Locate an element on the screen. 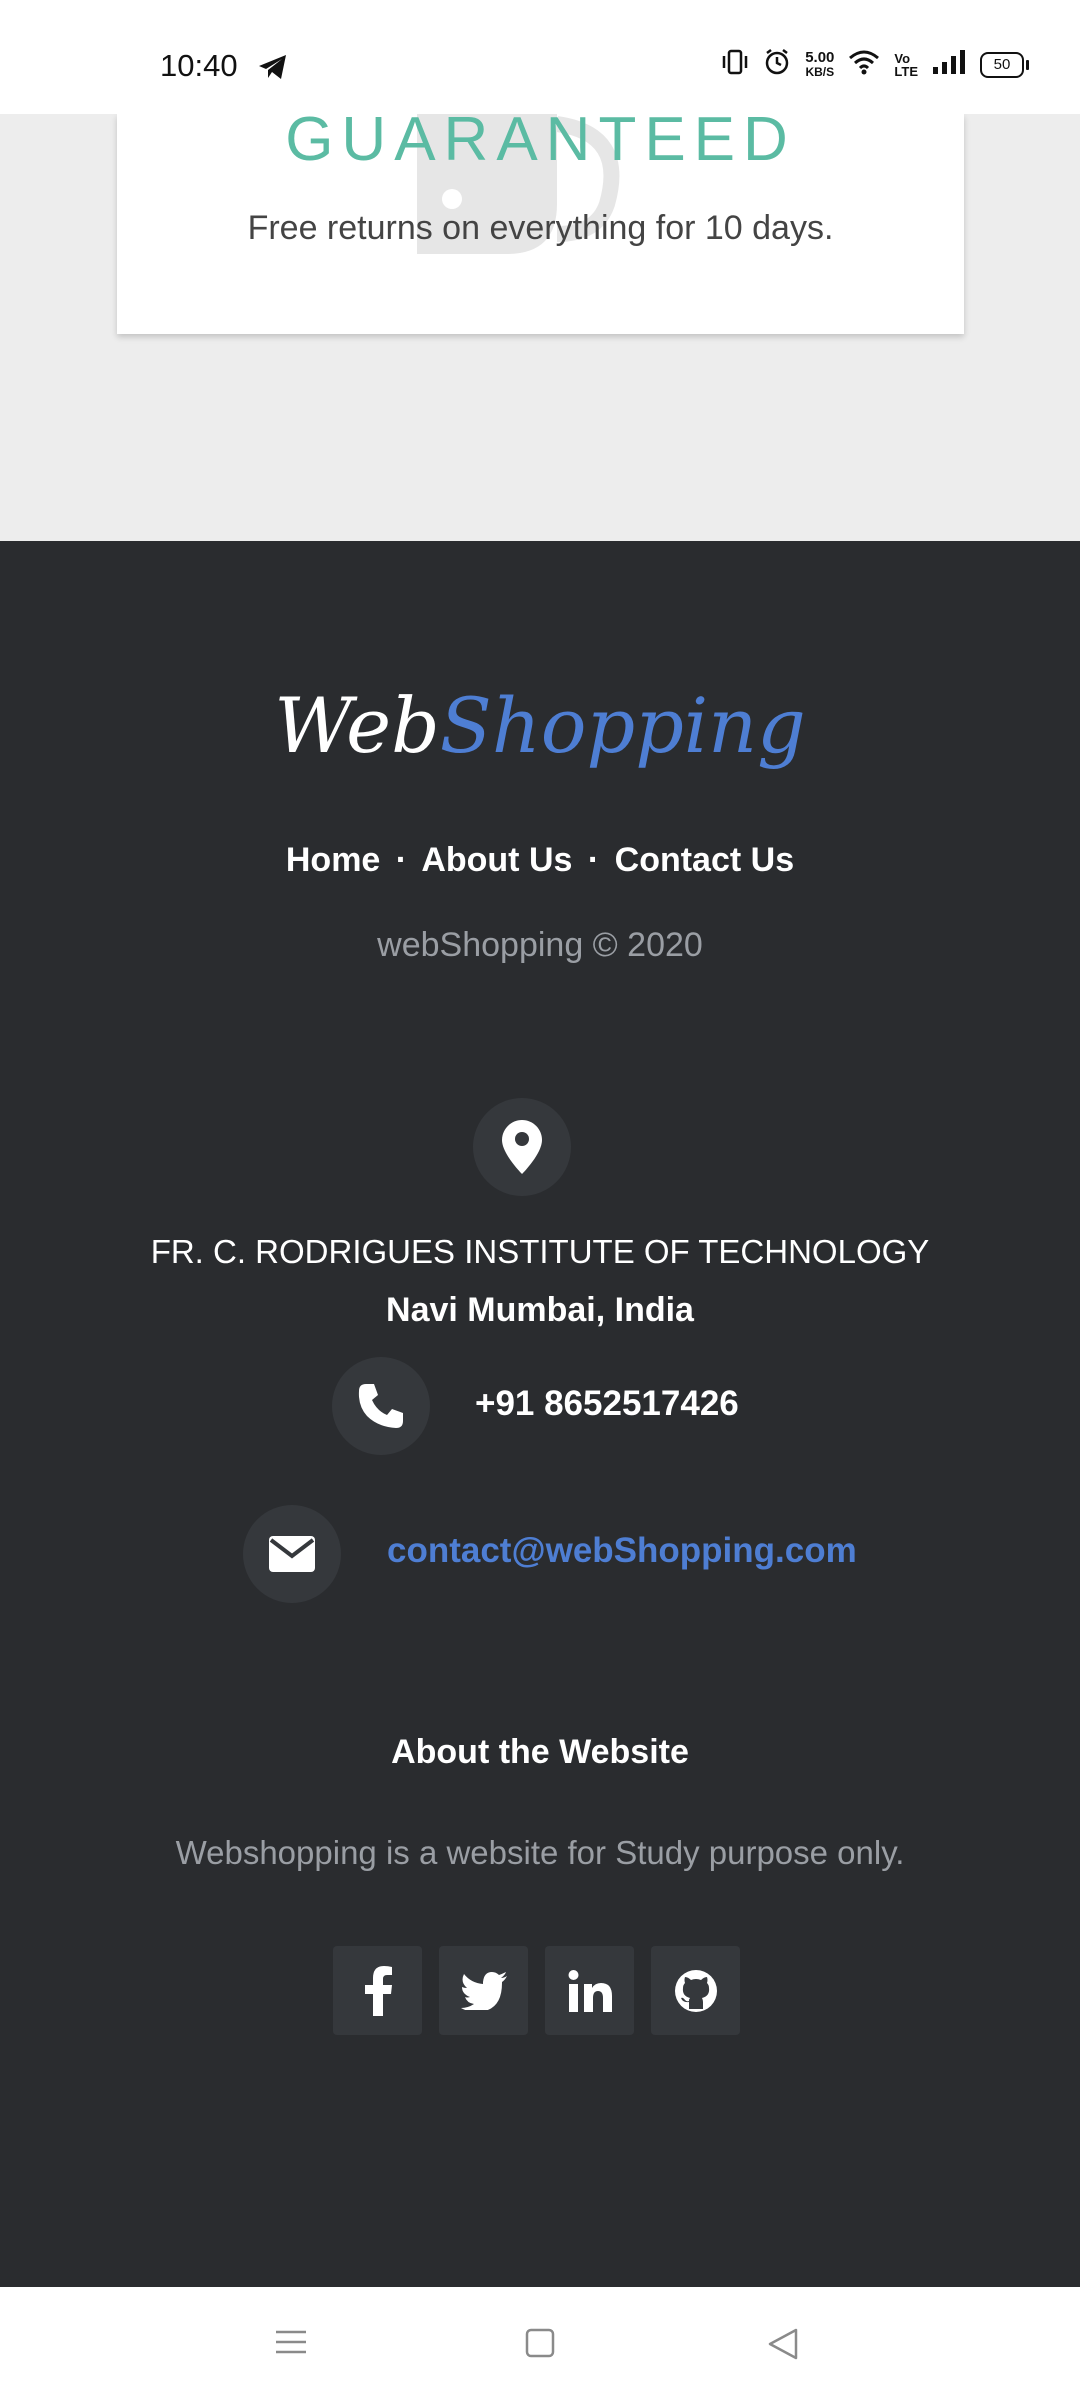 The width and height of the screenshot is (1080, 2400). status-bar: 10:40 5.00 KB/S Vo LTE 50 is located at coordinates (540, 57).